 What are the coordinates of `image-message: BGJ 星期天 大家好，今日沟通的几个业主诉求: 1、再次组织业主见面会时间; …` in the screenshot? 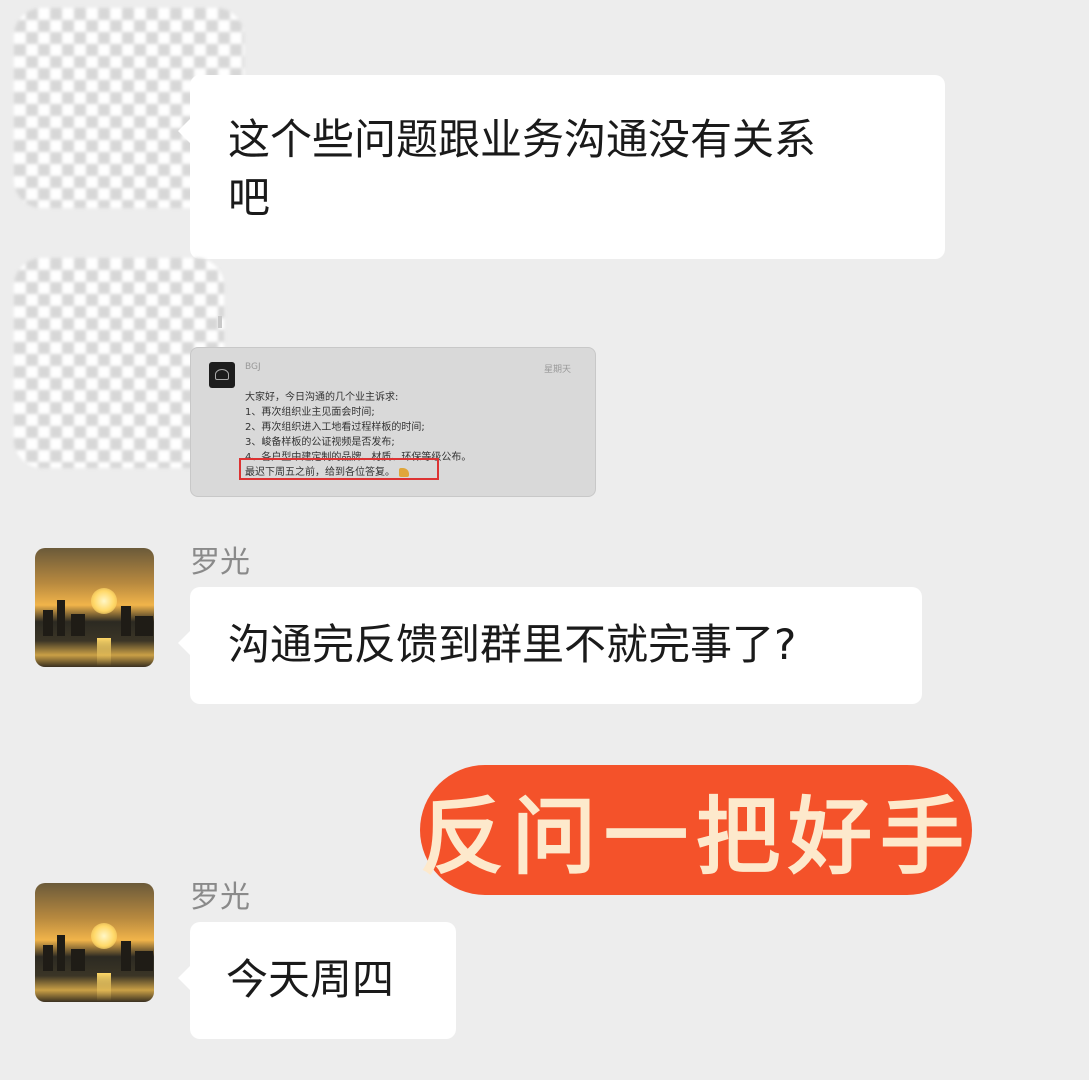 It's located at (393, 422).